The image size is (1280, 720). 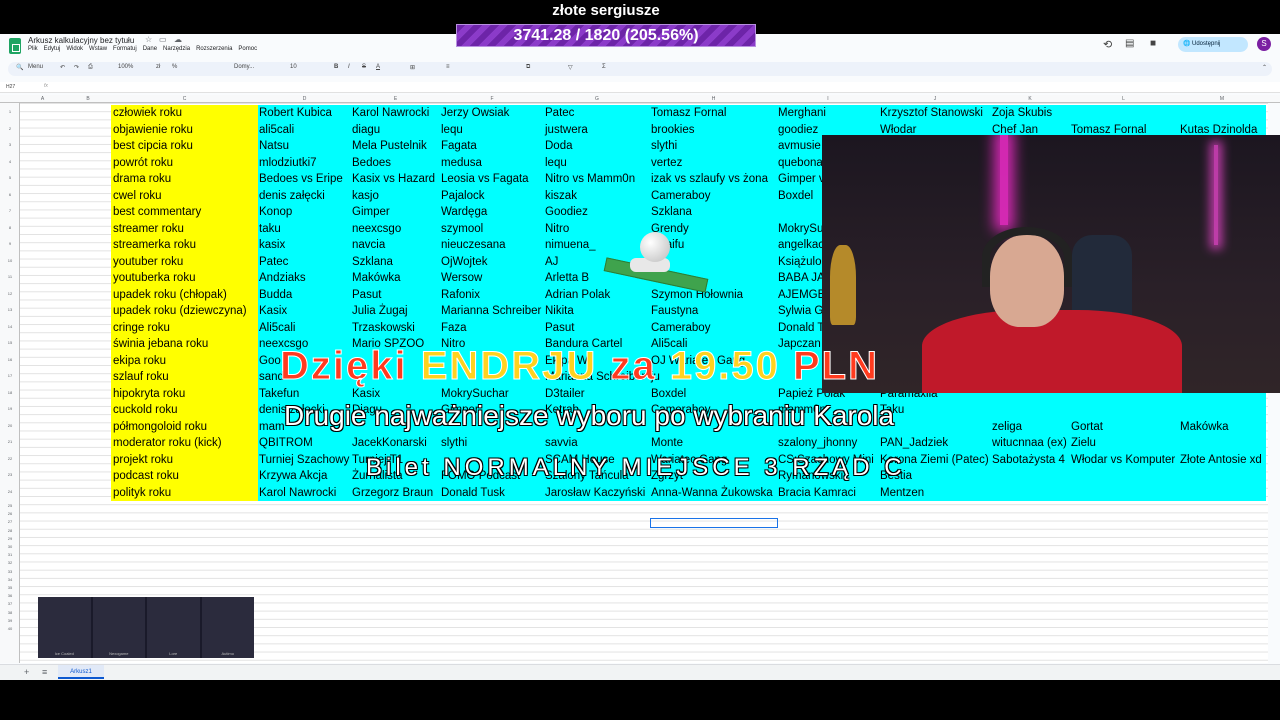 What do you see at coordinates (485, 179) in the screenshot?
I see `nominee-cell: Leosia vs Fagata` at bounding box center [485, 179].